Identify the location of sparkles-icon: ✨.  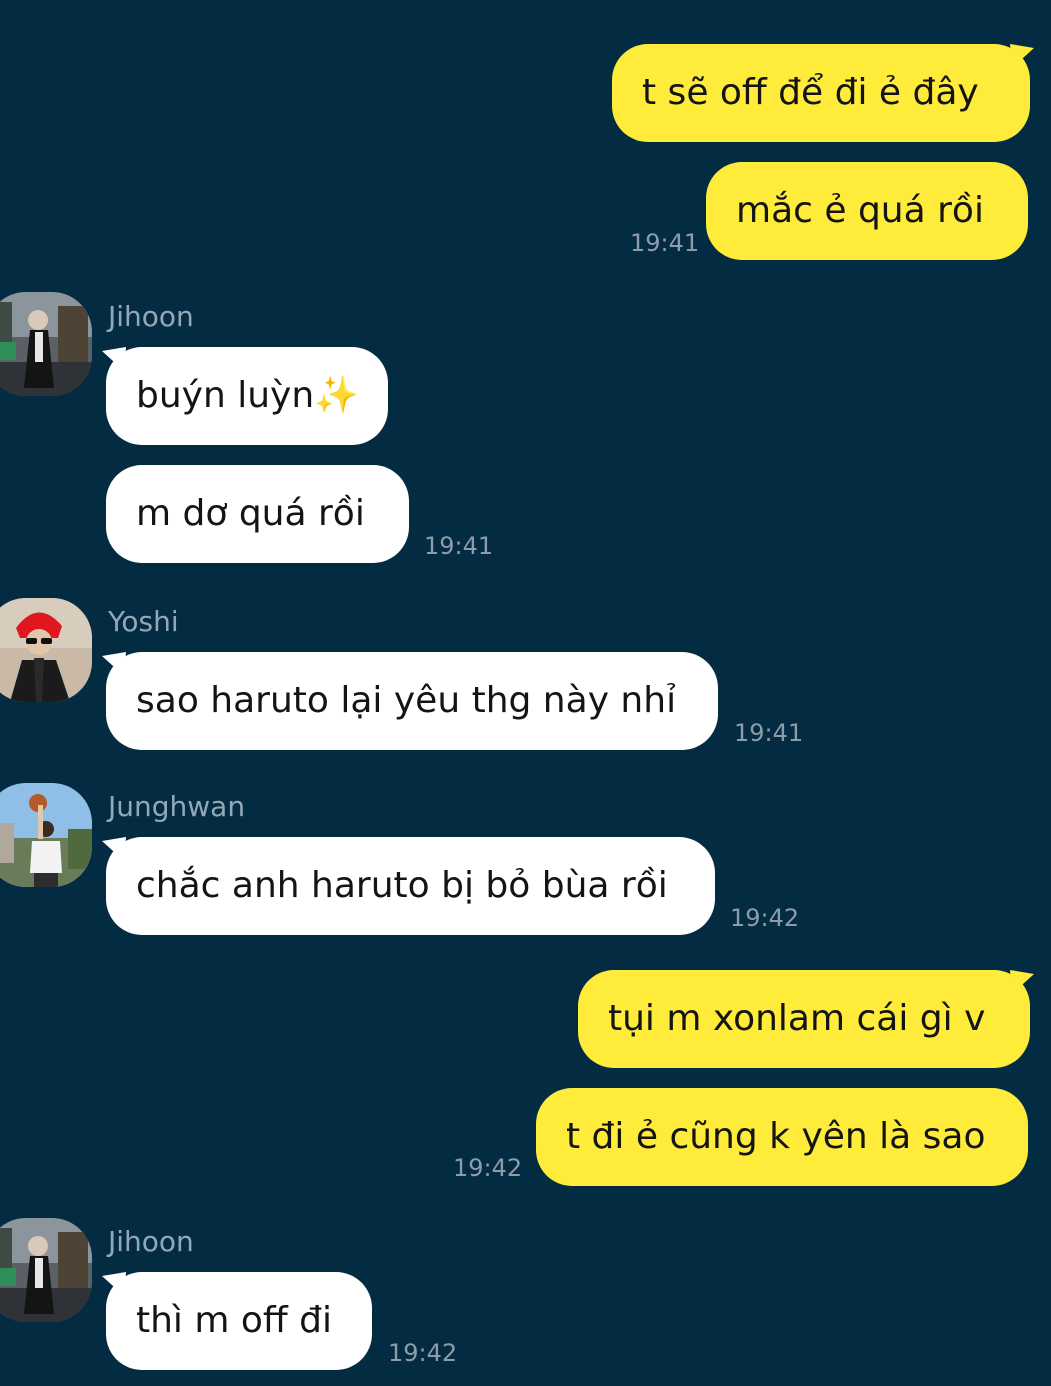
(336, 395).